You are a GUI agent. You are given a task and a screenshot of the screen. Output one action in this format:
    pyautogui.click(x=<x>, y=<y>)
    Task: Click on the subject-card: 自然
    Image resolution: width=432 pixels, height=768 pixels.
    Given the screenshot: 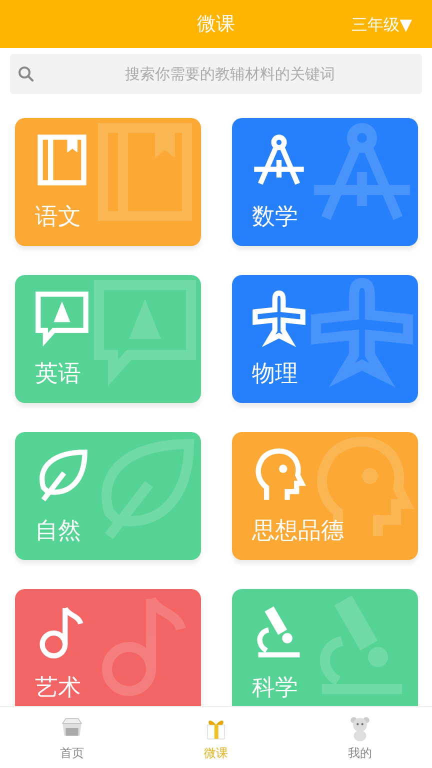 What is the action you would take?
    pyautogui.click(x=108, y=496)
    